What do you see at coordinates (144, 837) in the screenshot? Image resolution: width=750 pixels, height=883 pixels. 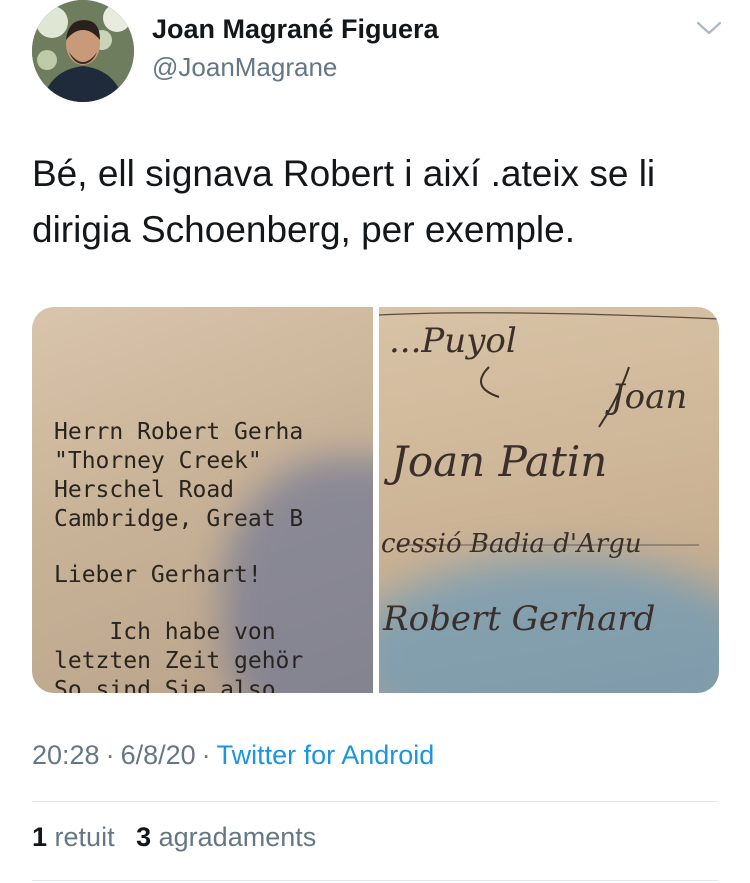 I see `likes-count: 3` at bounding box center [144, 837].